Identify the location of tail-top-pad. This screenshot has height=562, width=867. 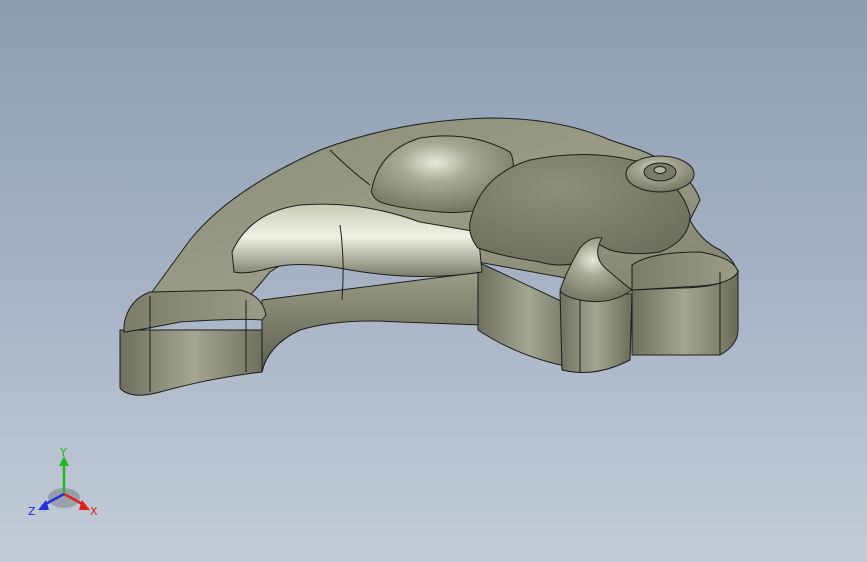
(195, 311).